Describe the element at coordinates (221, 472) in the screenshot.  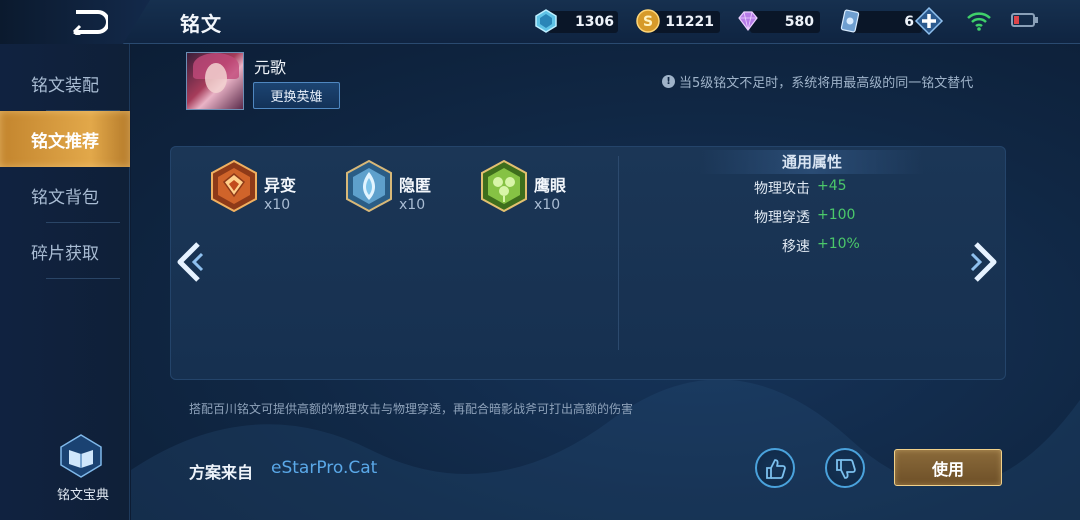
I see `source-label: 方案来自` at that location.